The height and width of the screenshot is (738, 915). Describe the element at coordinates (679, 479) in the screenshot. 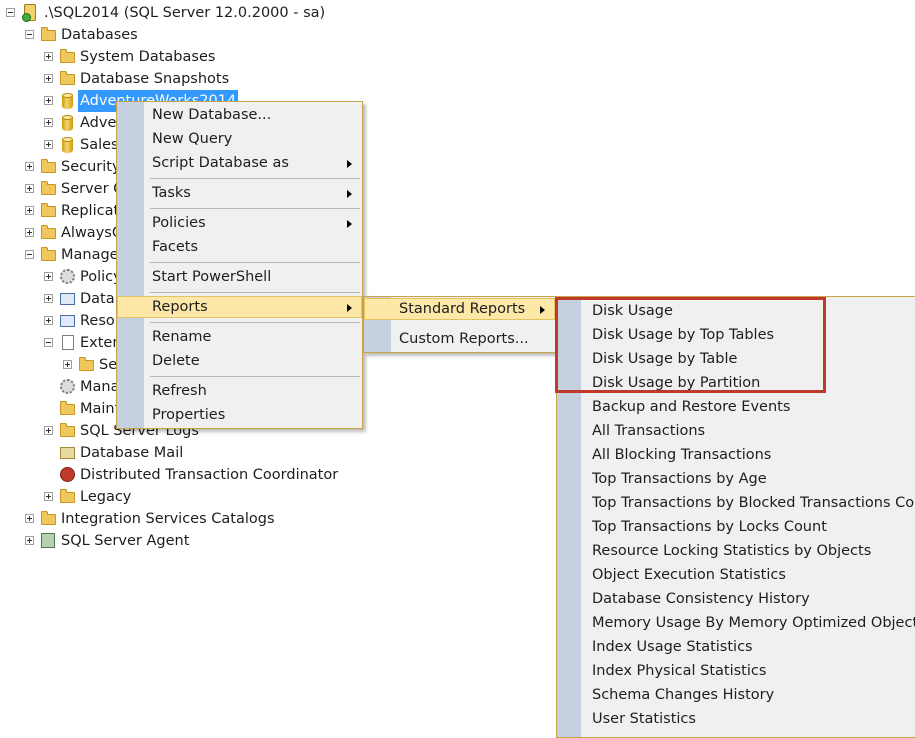

I see `menu-item-label: Top Transactions by Age` at that location.